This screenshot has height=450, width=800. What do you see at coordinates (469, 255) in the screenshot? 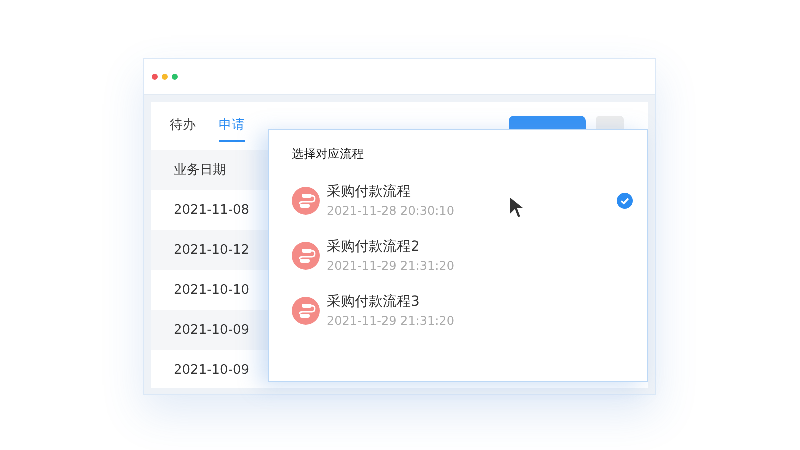
I see `process-item: 采购付款流程2 2021-11-29 21:31:20` at bounding box center [469, 255].